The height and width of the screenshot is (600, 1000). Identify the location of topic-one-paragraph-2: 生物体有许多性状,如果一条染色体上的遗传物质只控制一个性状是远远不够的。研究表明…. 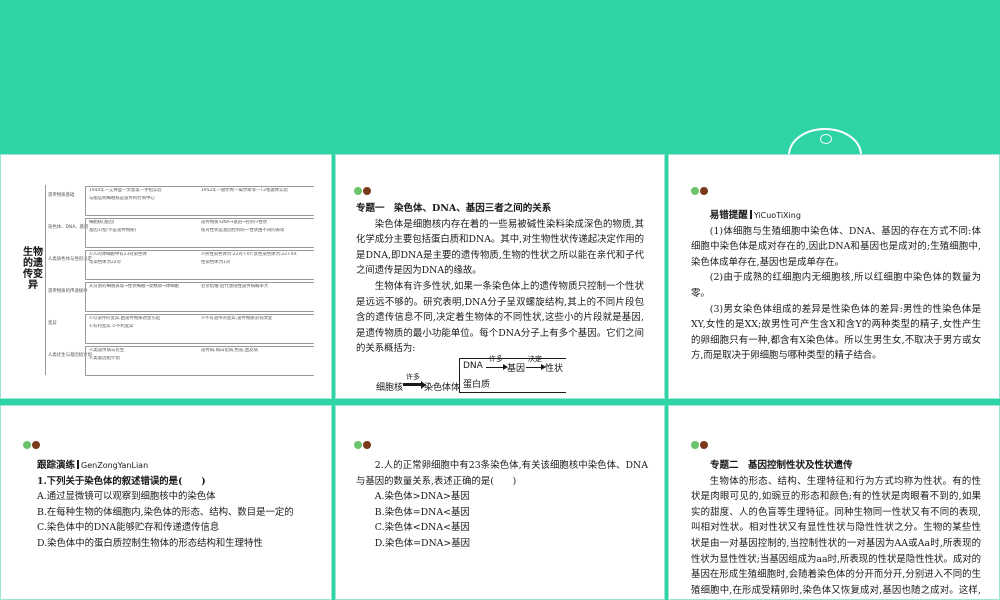
(500, 317).